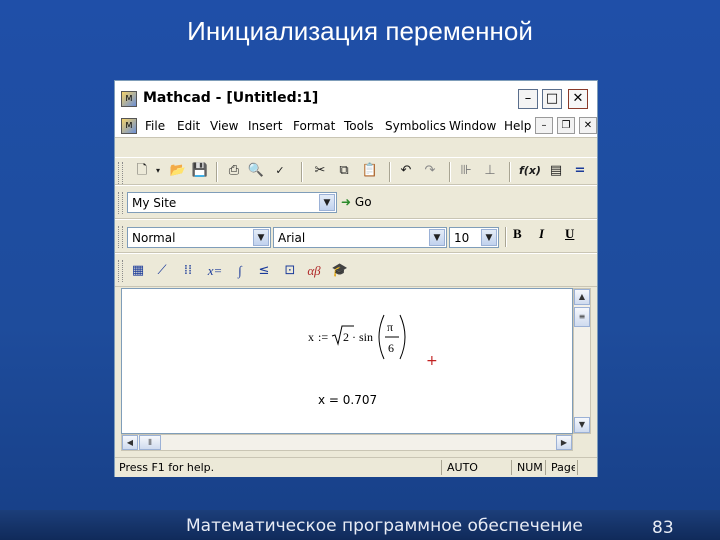  Describe the element at coordinates (240, 271) in the screenshot. I see `calculus-icon: ∫` at that location.